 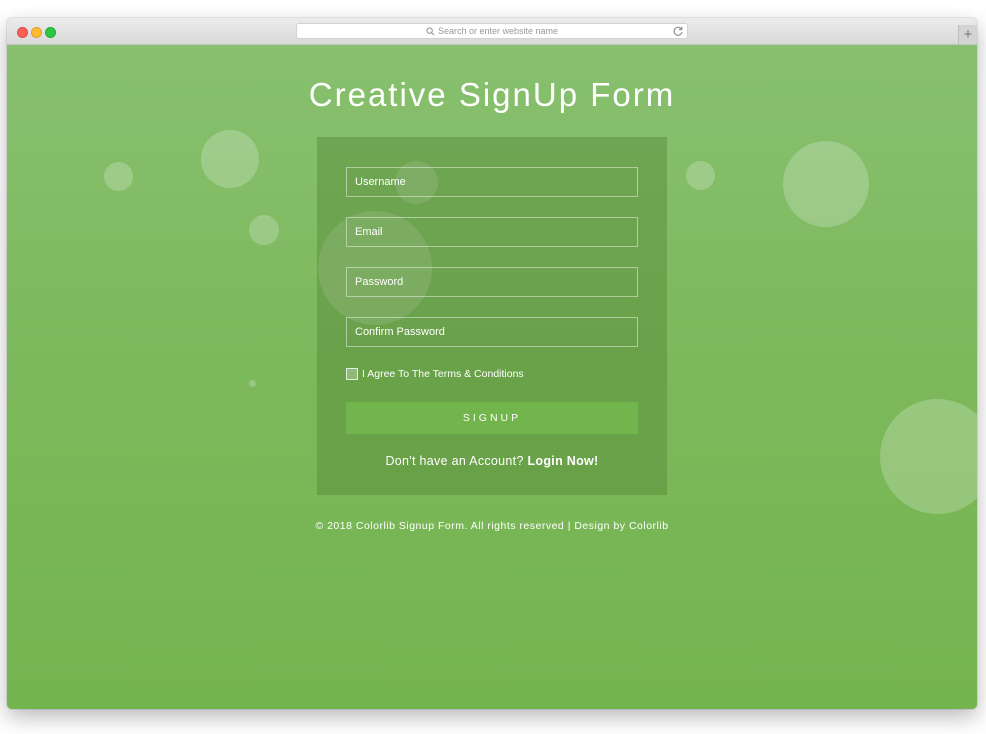 I want to click on browser-titlebar: Search or enter website name +, so click(x=492, y=31).